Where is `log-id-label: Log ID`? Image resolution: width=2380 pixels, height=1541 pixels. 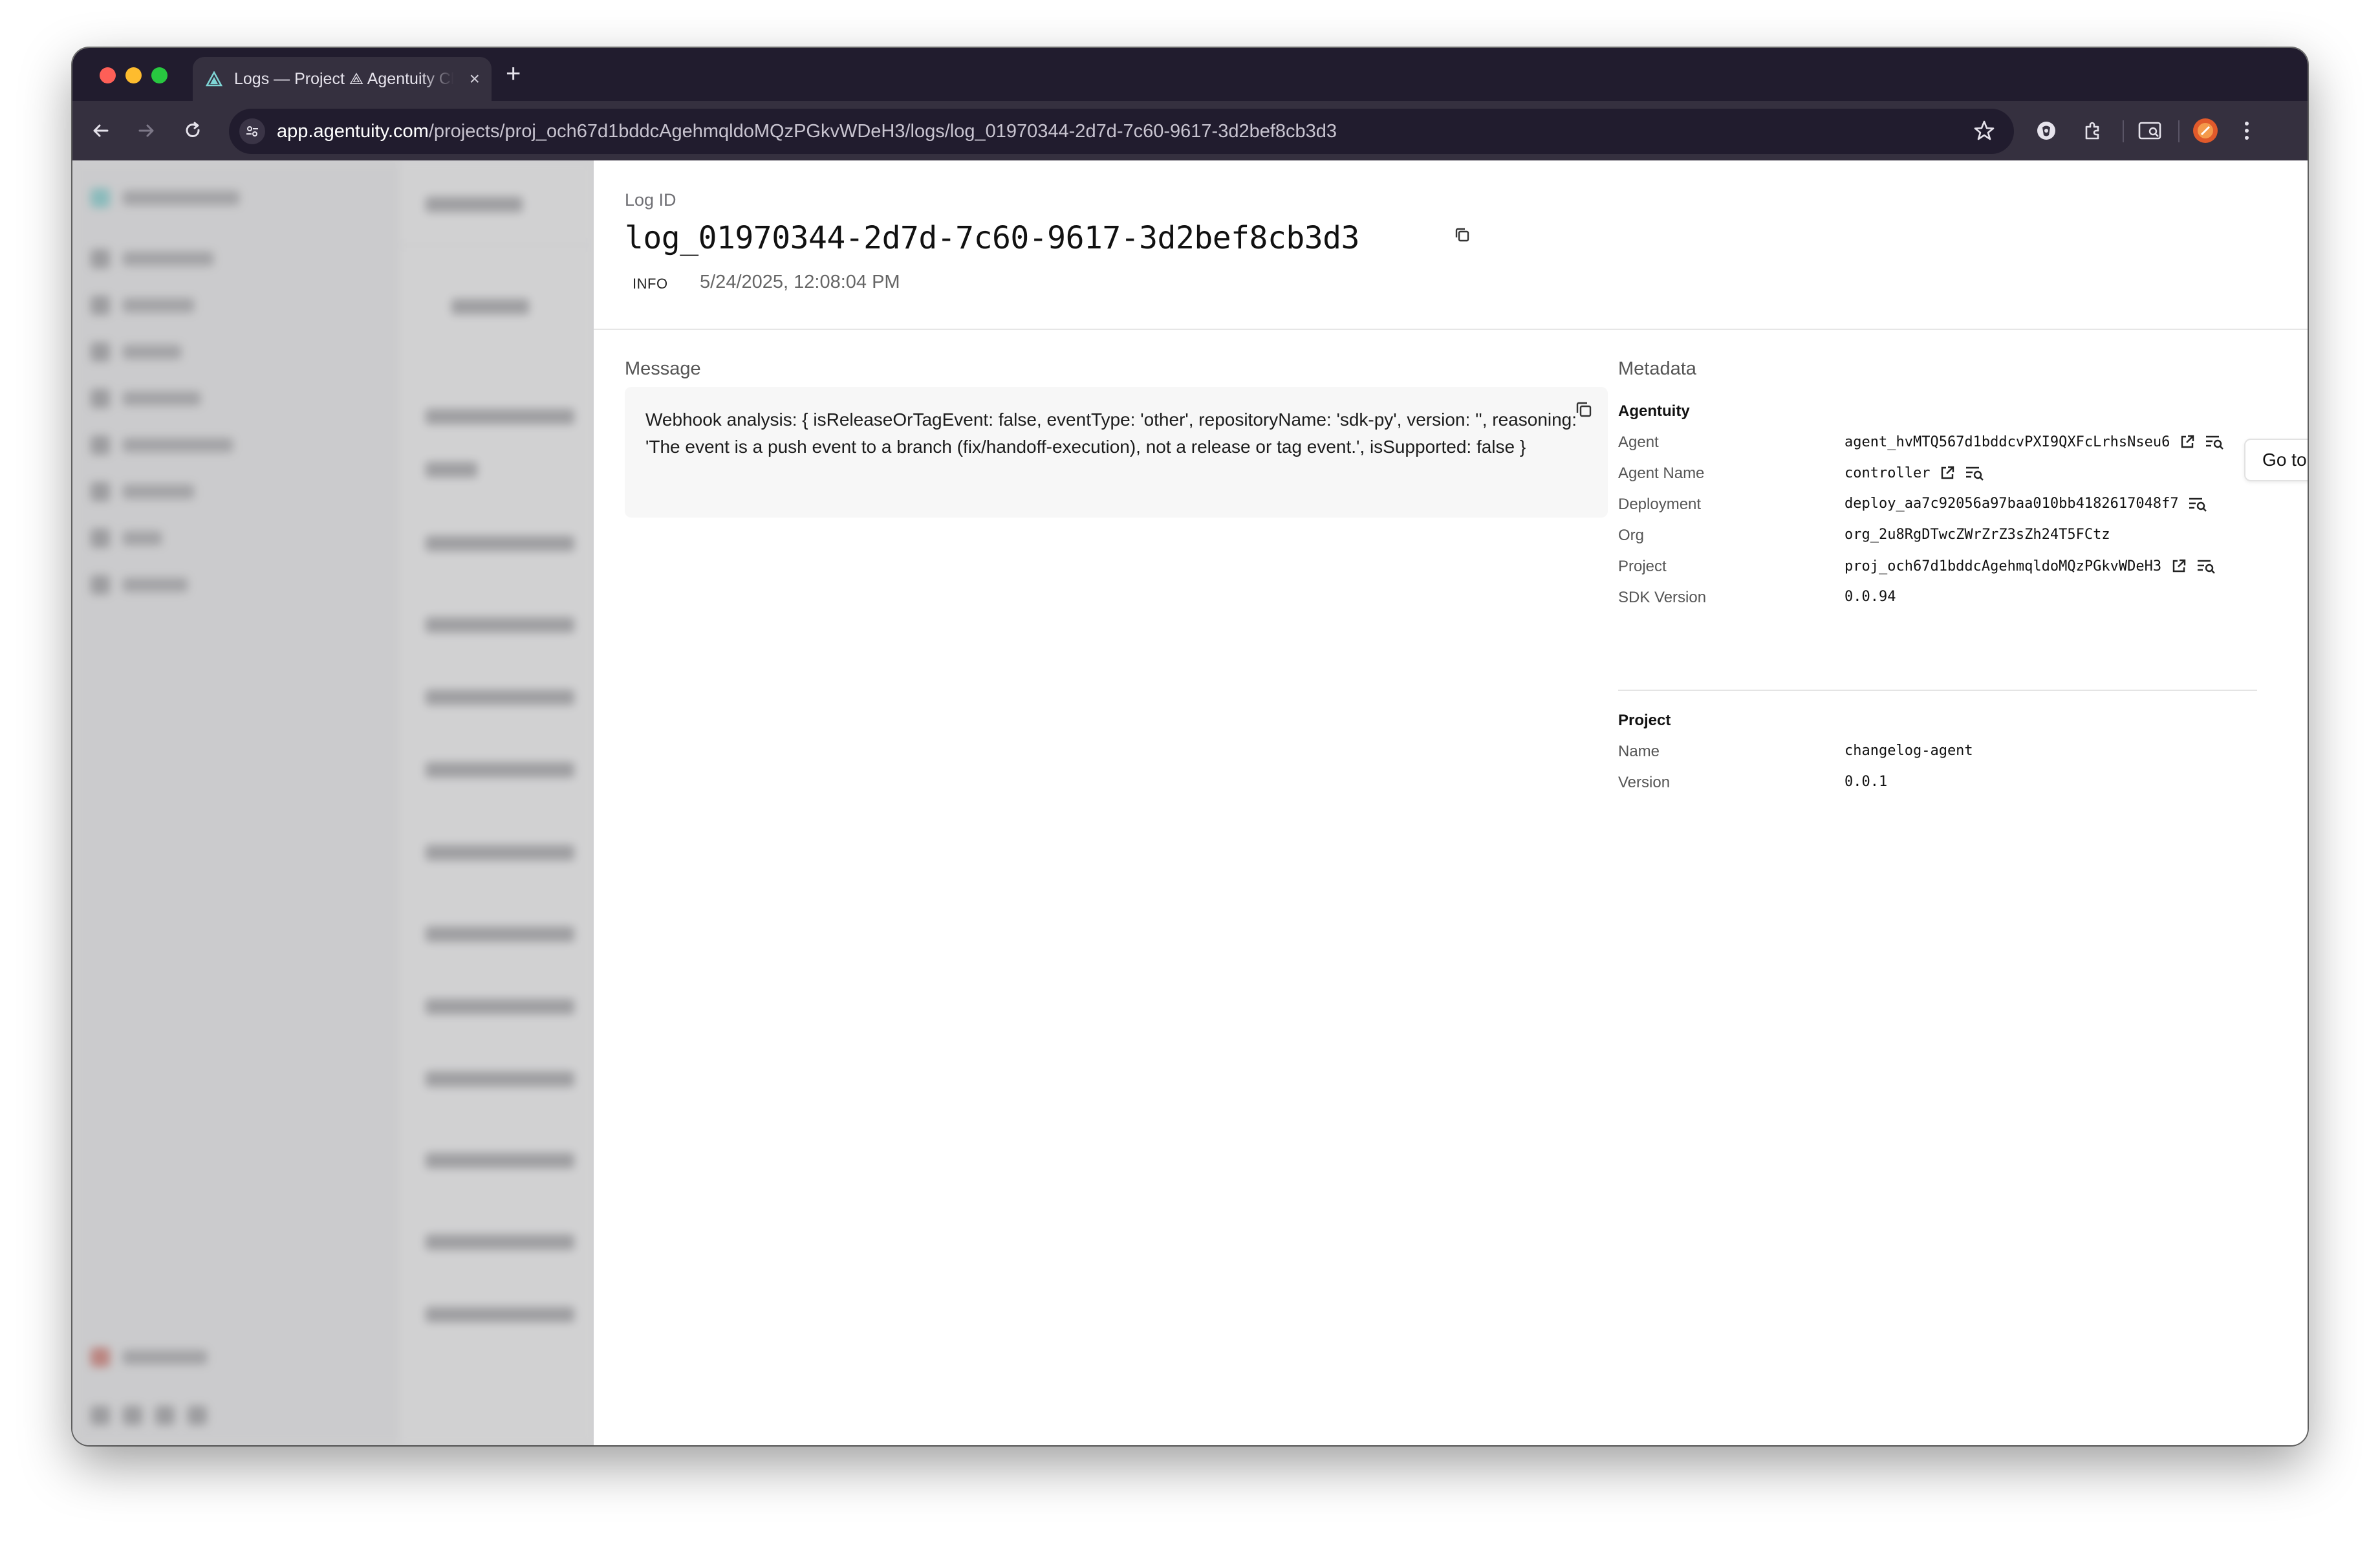 log-id-label: Log ID is located at coordinates (650, 200).